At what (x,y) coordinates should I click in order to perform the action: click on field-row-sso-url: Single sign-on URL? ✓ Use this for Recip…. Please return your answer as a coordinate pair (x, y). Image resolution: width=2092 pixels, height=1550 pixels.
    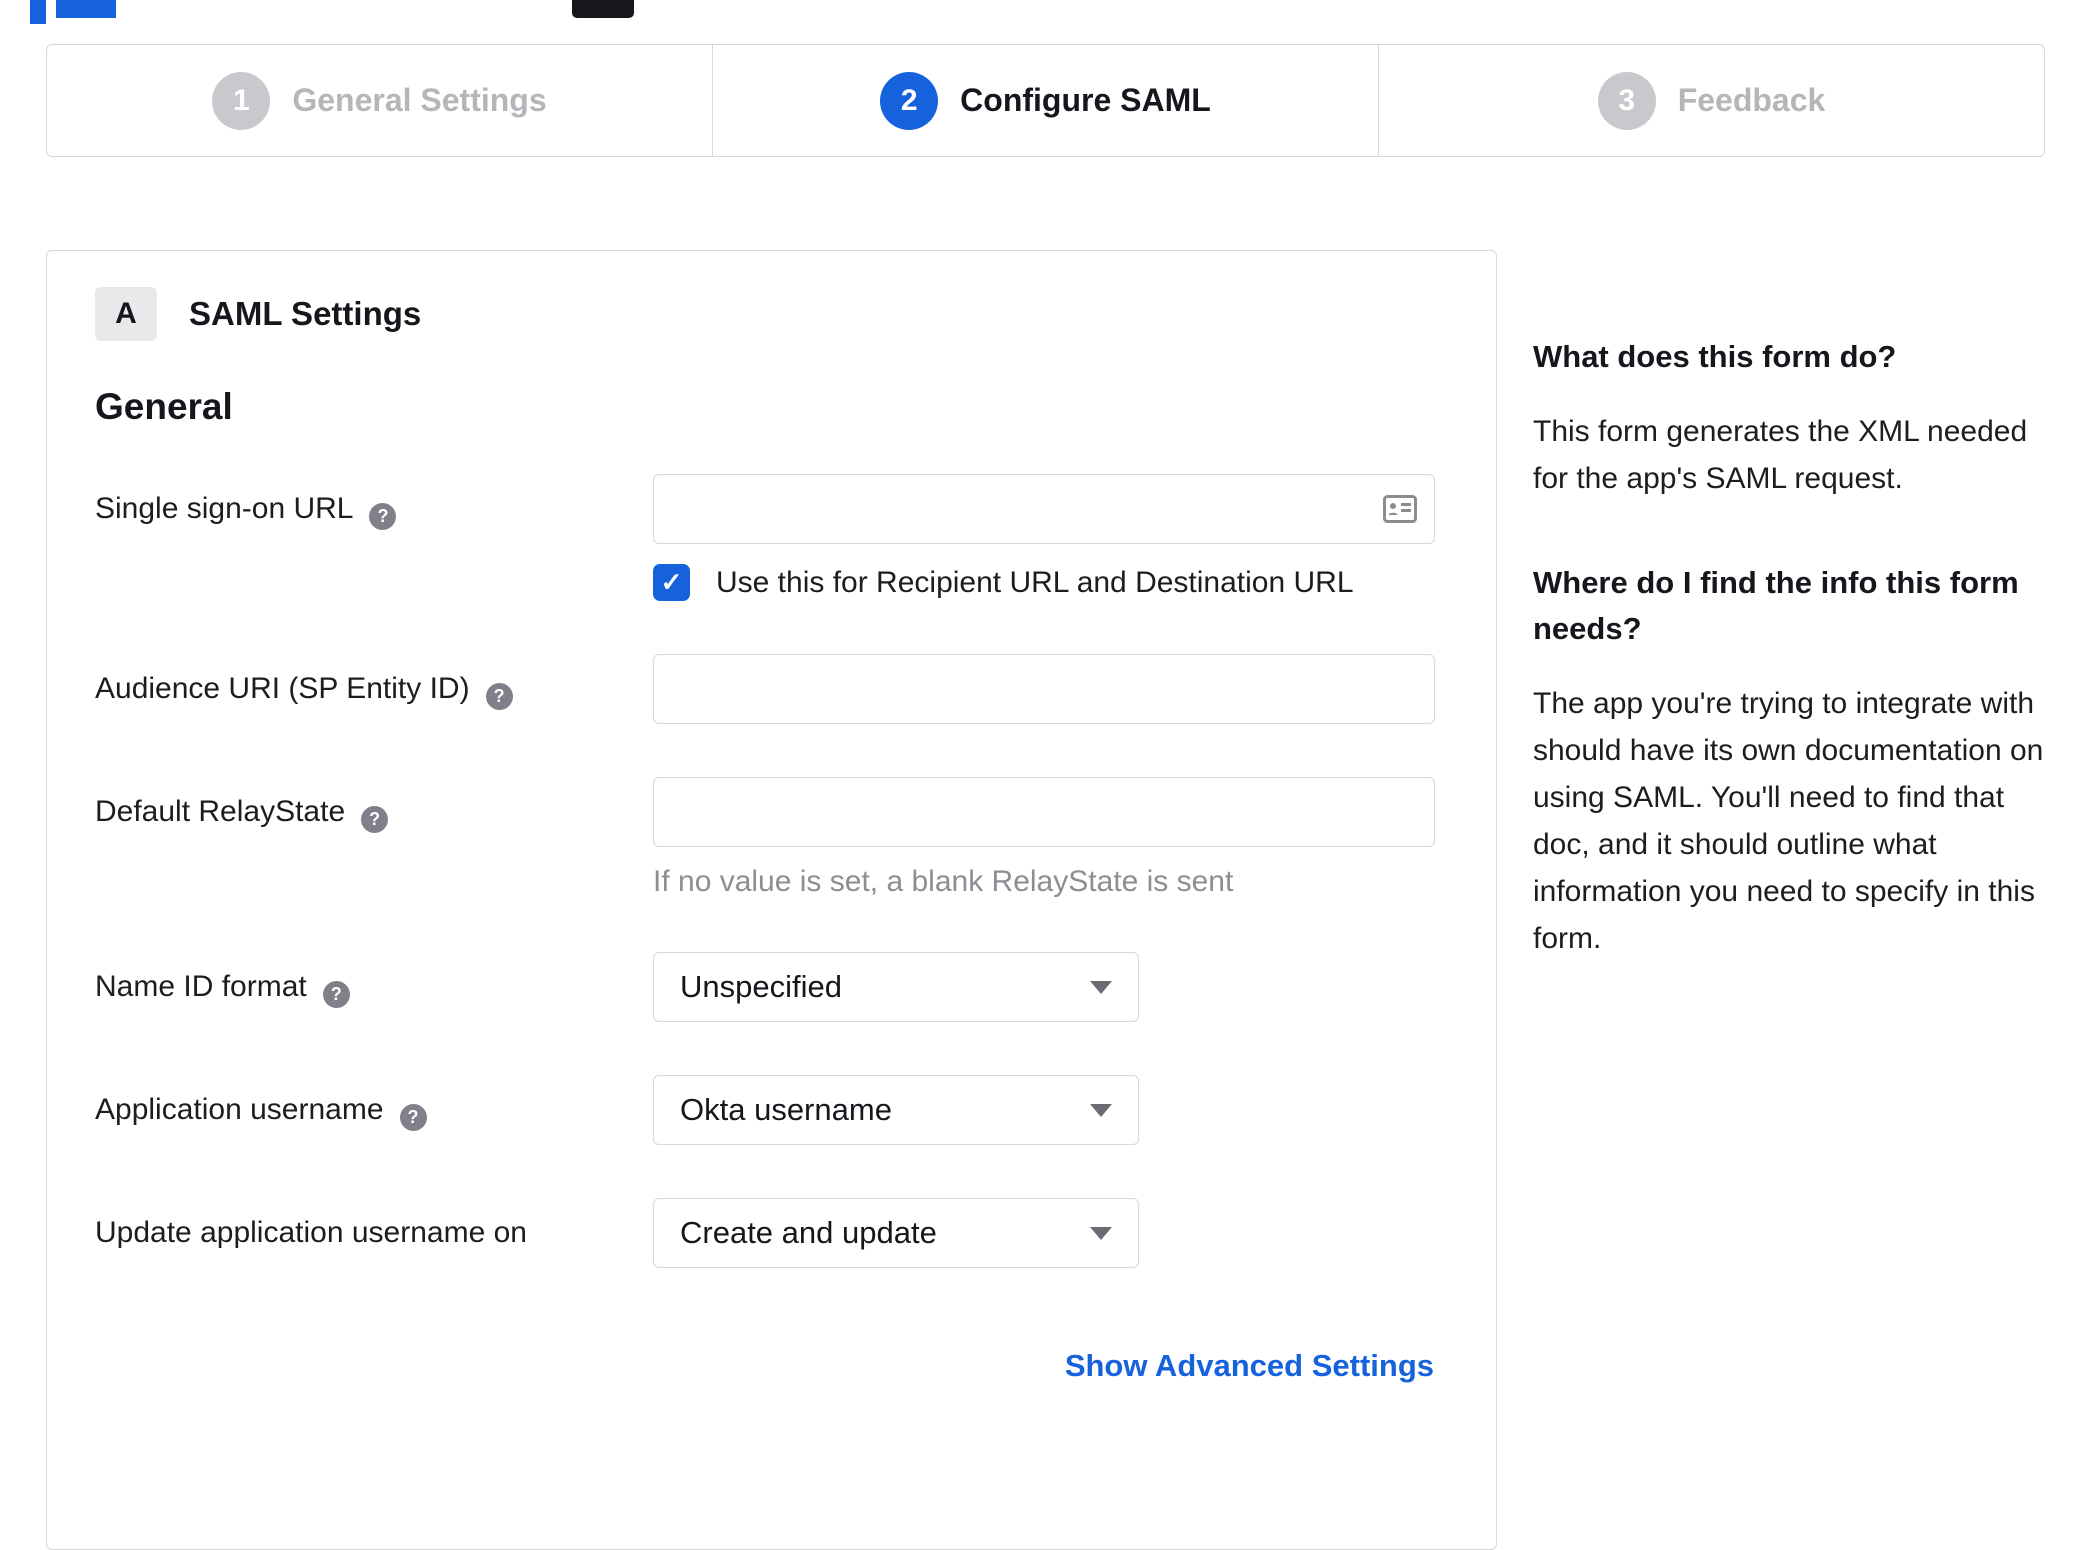
    Looking at the image, I should click on (765, 537).